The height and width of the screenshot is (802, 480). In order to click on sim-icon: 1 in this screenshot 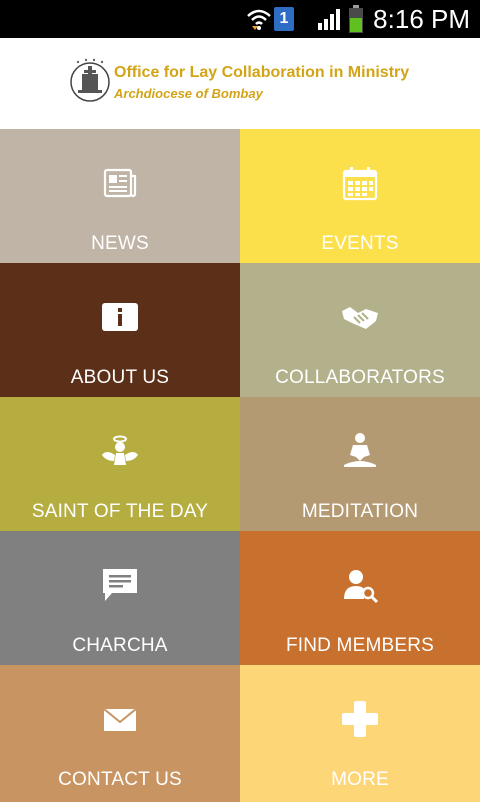, I will do `click(284, 19)`.